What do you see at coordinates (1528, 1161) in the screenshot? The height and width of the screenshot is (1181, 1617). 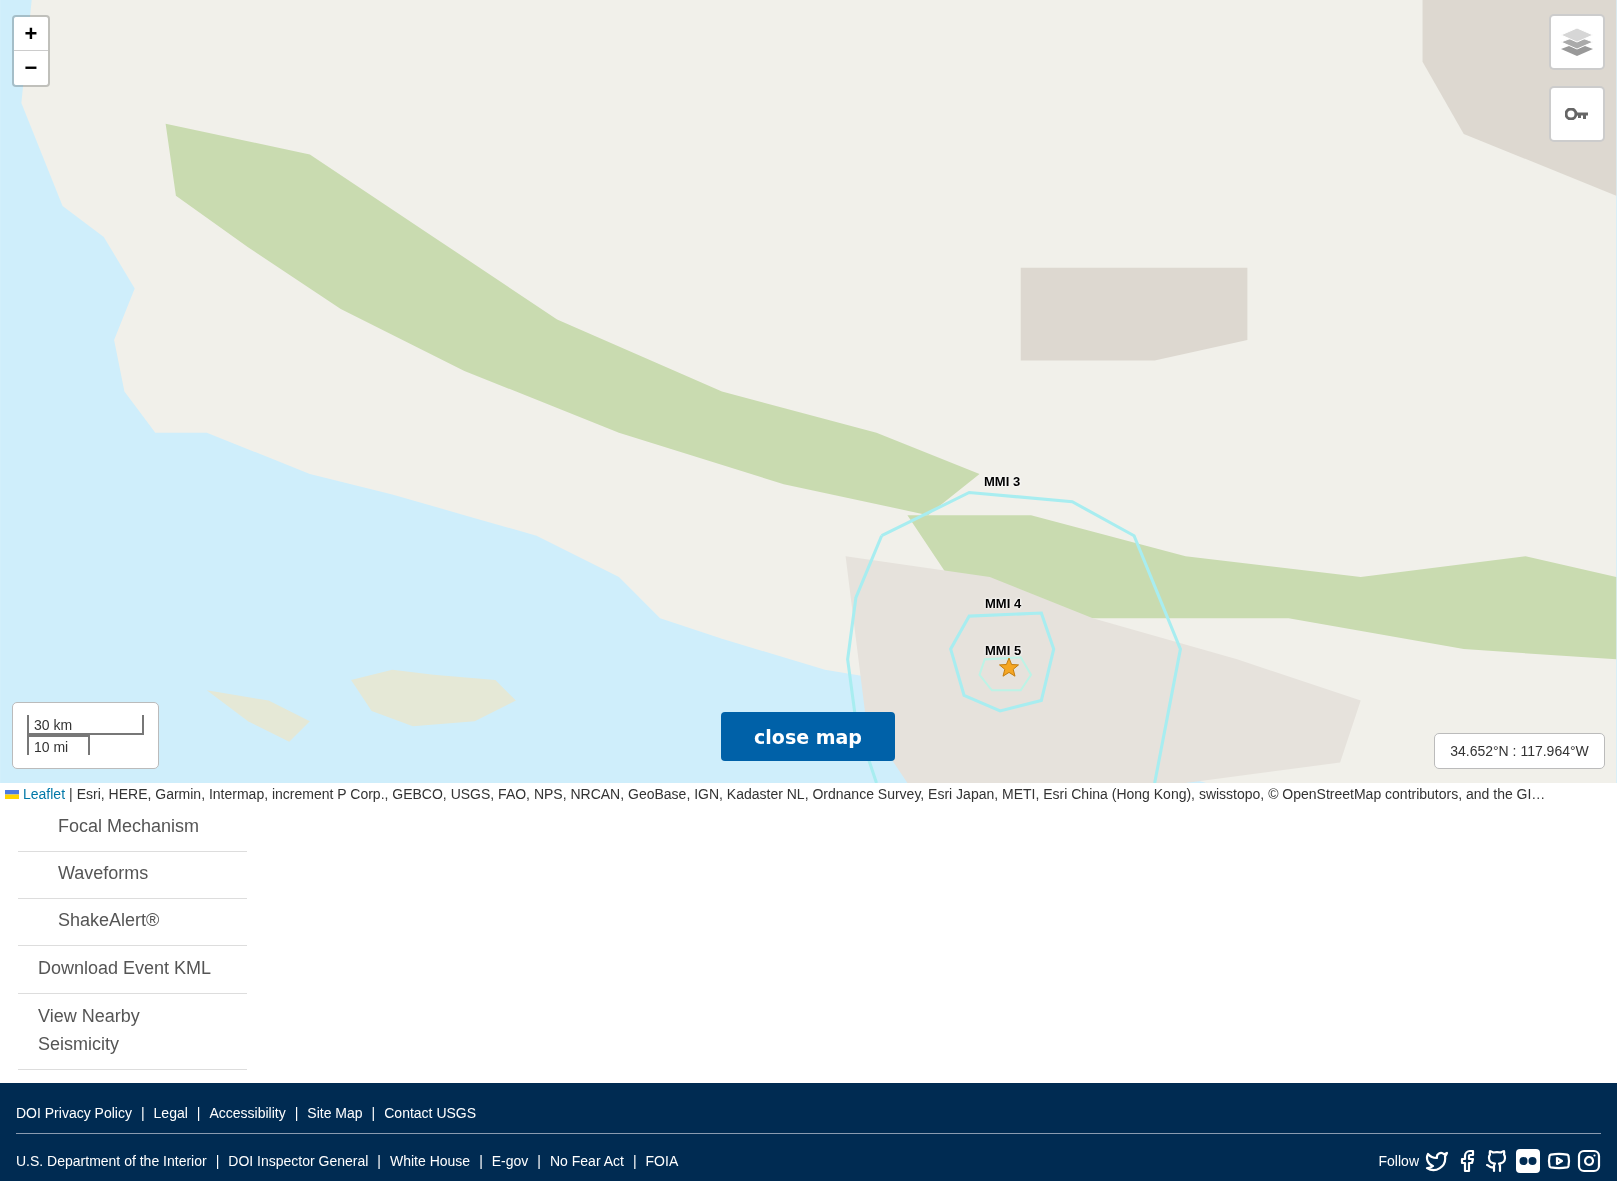 I see `flickr-icon` at bounding box center [1528, 1161].